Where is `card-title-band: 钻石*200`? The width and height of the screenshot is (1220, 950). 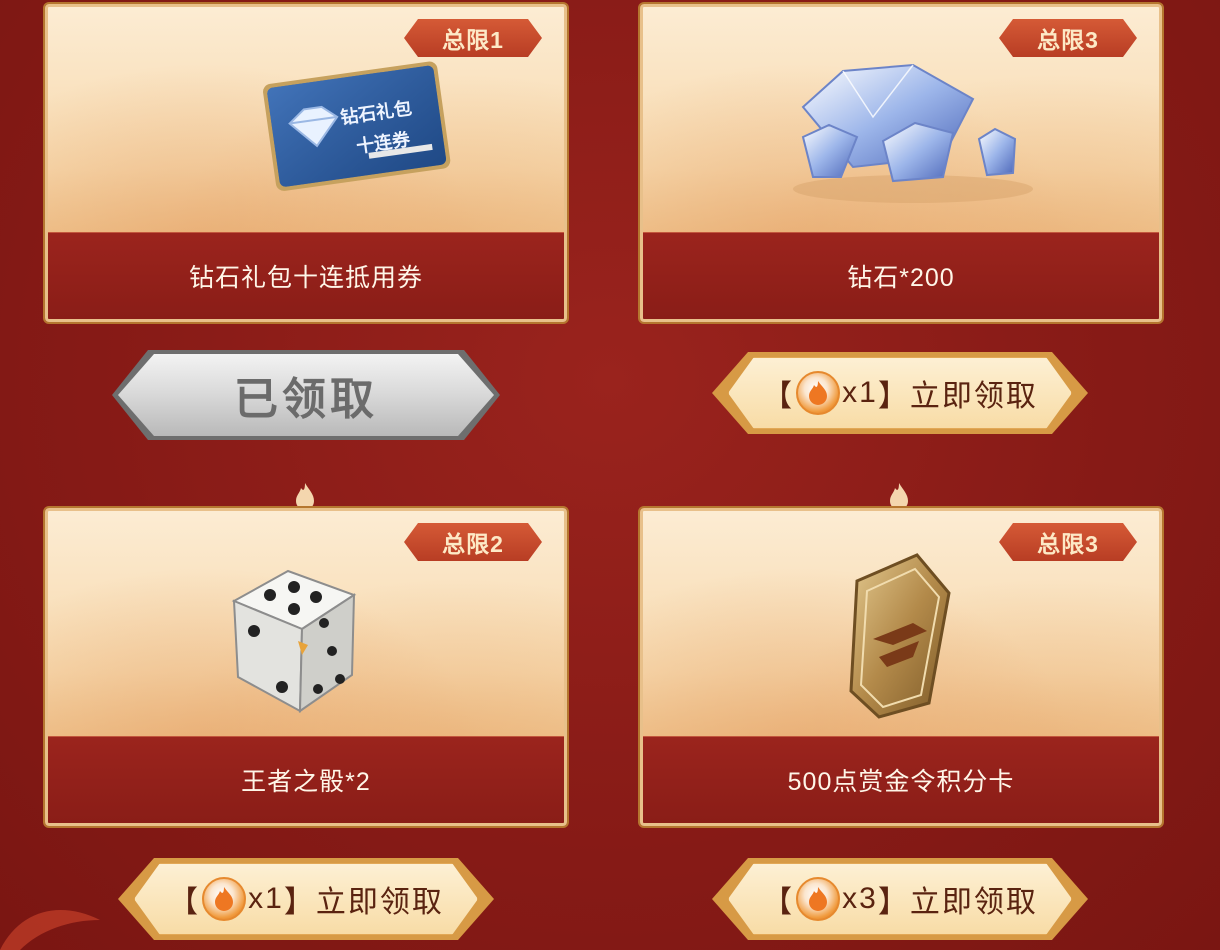
card-title-band: 钻石*200 is located at coordinates (901, 275).